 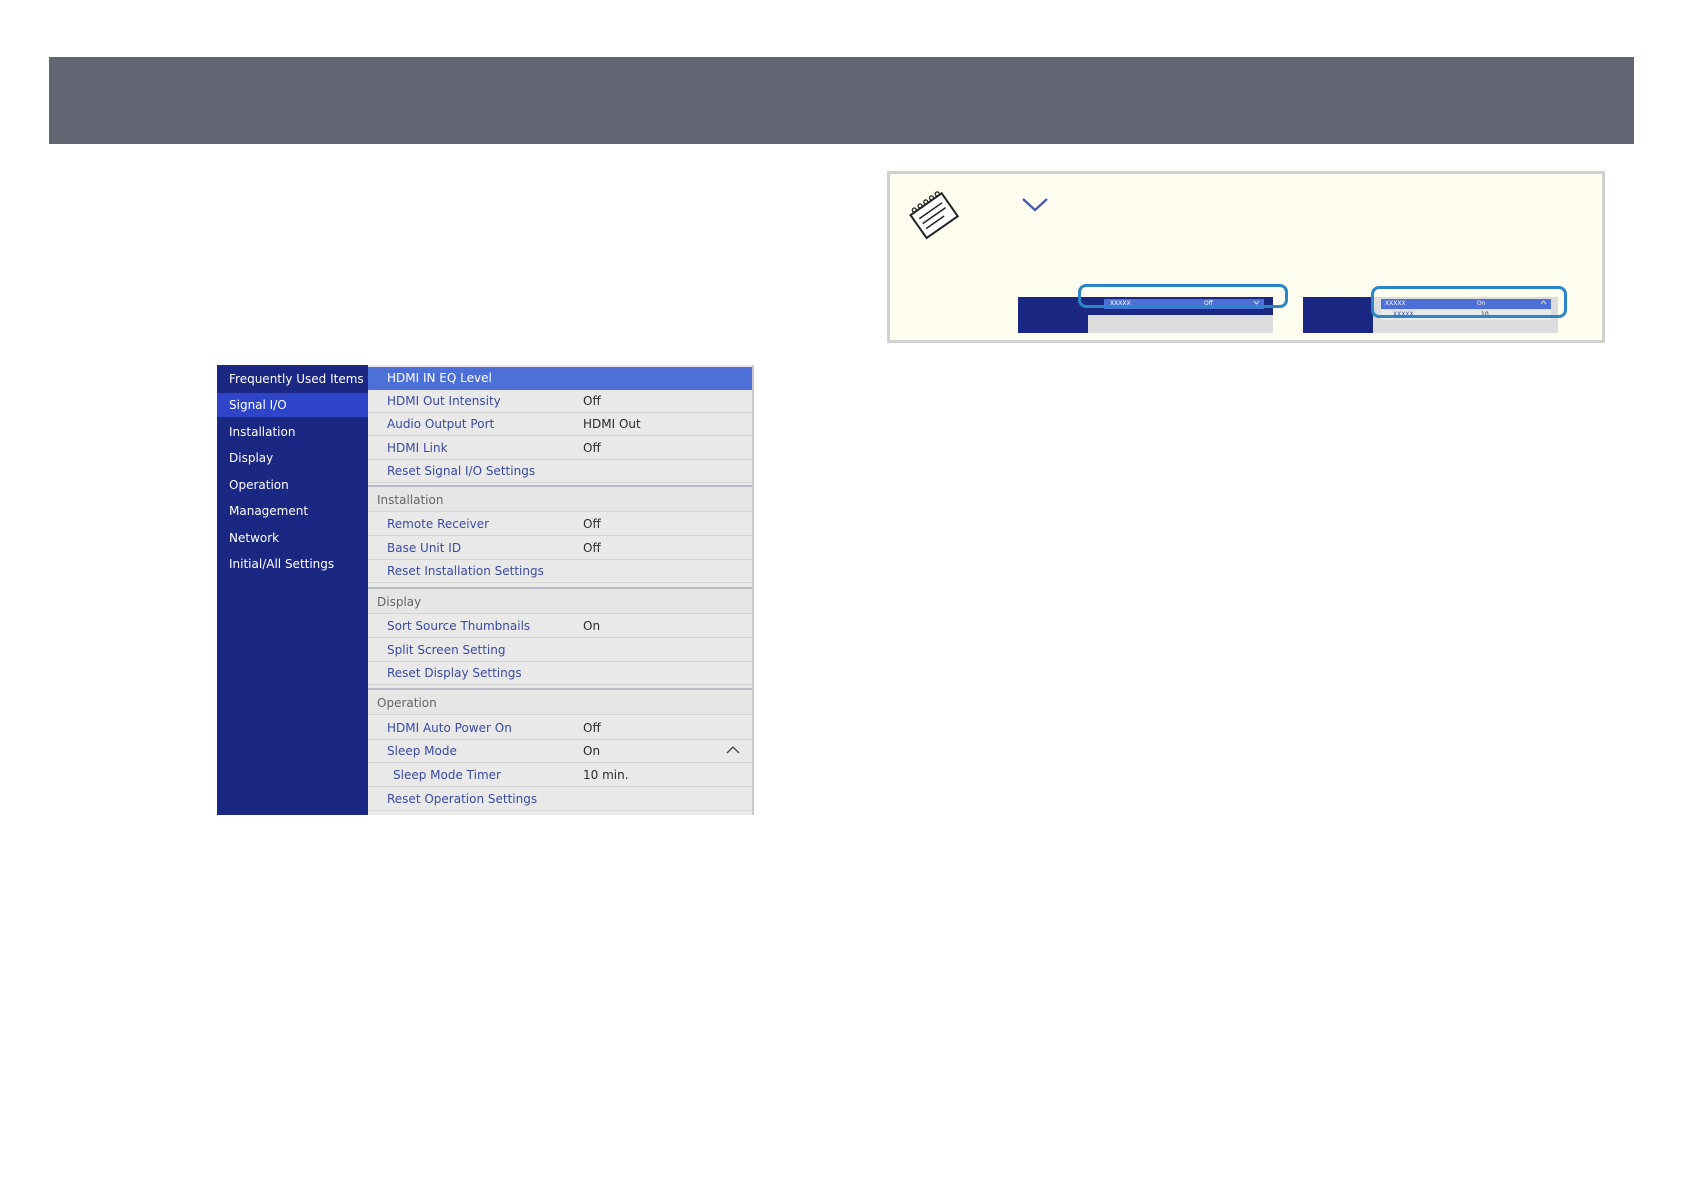 I want to click on menu-row-label: HDMI IN EQ Level, so click(x=439, y=378).